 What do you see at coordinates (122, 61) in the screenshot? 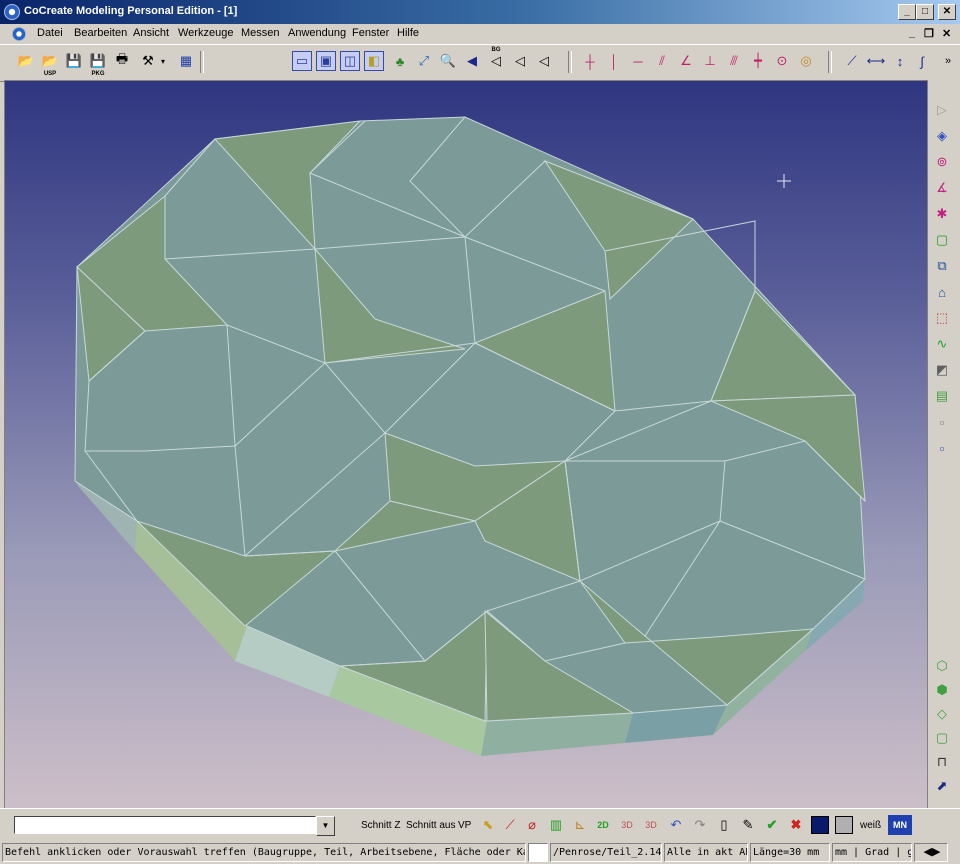
I see `print-icon: 🖶` at bounding box center [122, 61].